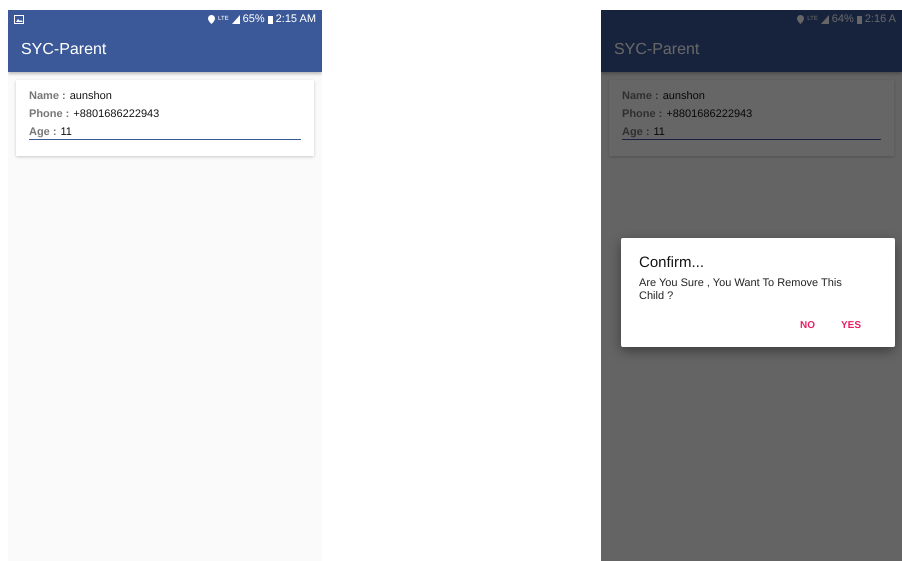 The image size is (902, 561). What do you see at coordinates (47, 96) in the screenshot?
I see `field-label: Name :` at bounding box center [47, 96].